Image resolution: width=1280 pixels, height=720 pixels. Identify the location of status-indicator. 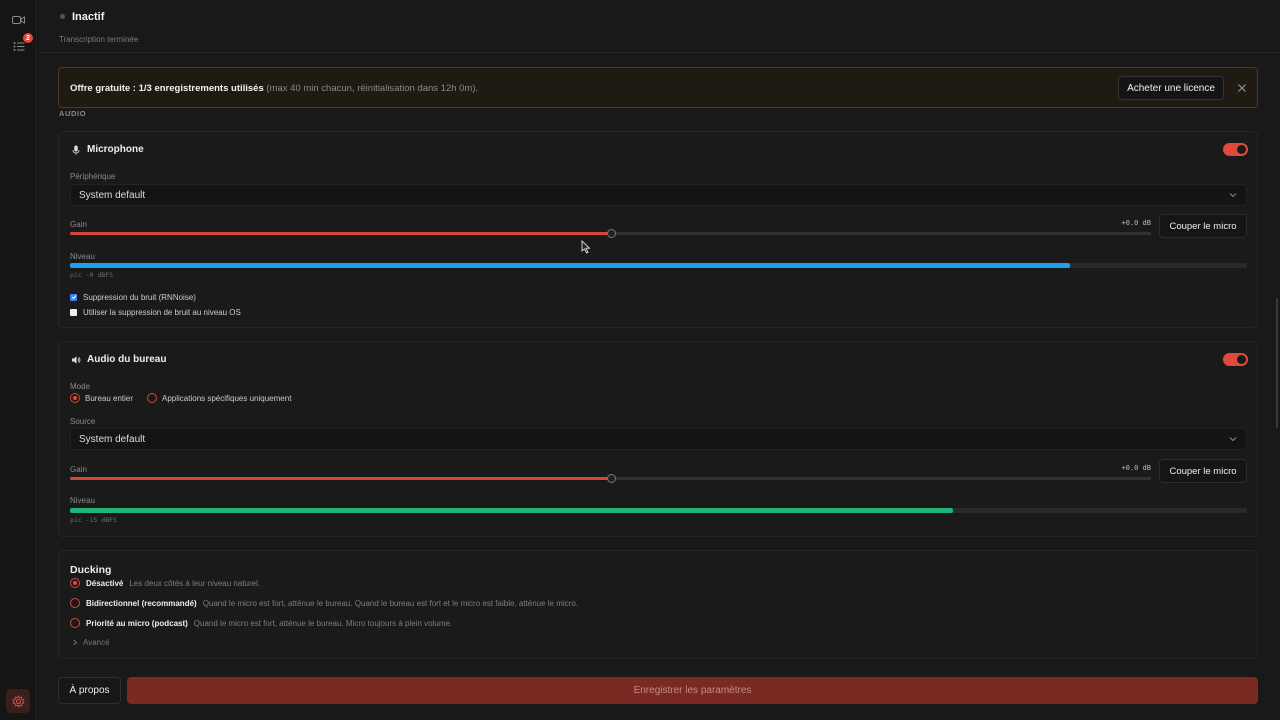
(62, 16).